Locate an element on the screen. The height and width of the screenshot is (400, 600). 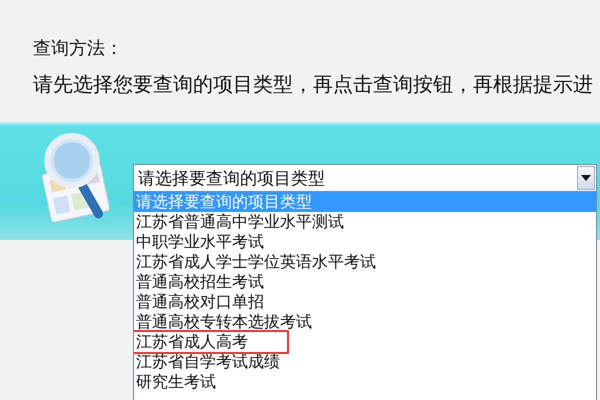
dropdown-option: 江苏省普通高中学业水平测试 is located at coordinates (239, 222).